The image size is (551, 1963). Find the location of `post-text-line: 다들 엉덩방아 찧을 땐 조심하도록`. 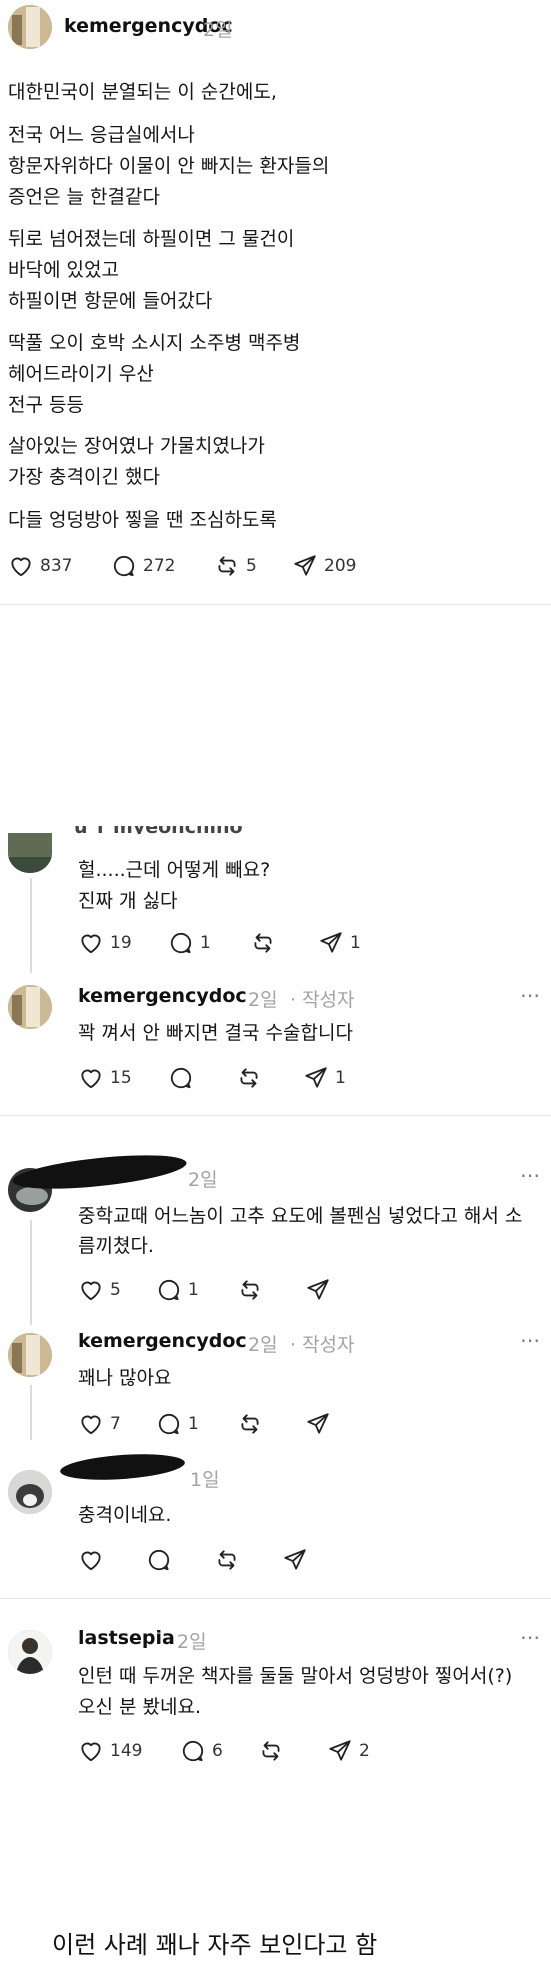

post-text-line: 다들 엉덩방아 찧을 땐 조심하도록 is located at coordinates (142, 520).